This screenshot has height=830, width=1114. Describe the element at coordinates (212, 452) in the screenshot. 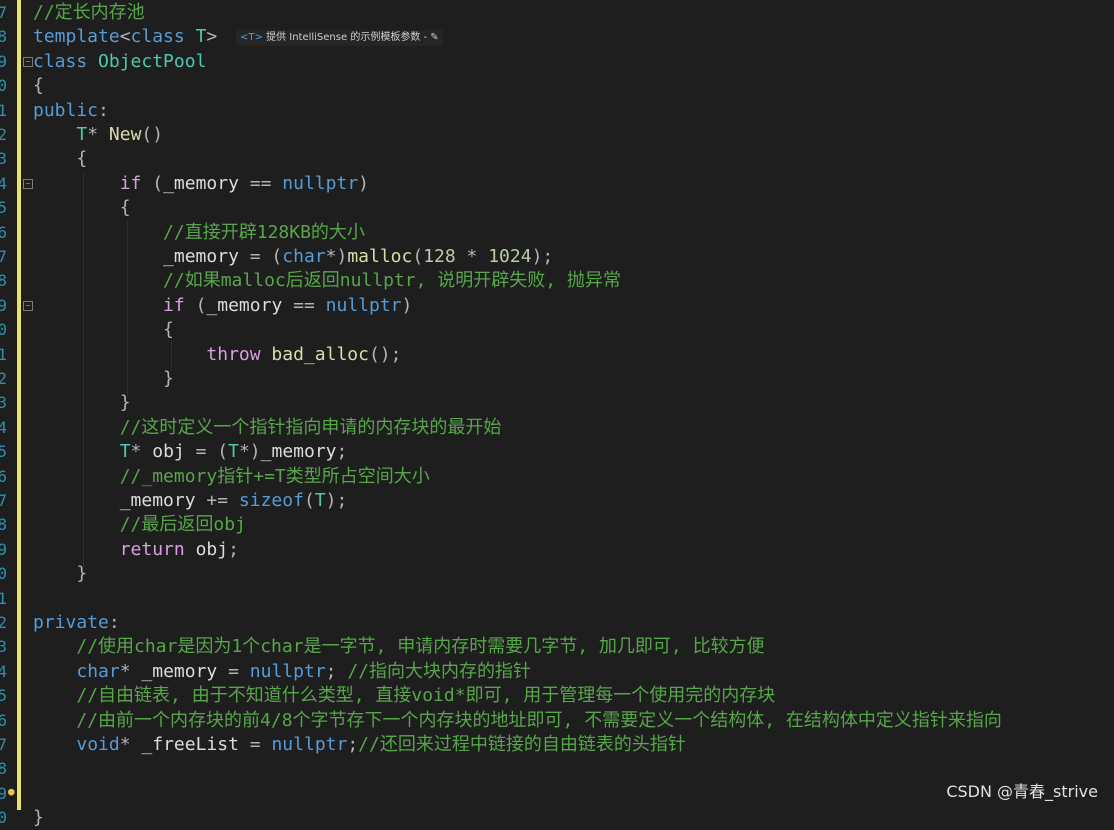

I see `code-token: = (` at that location.